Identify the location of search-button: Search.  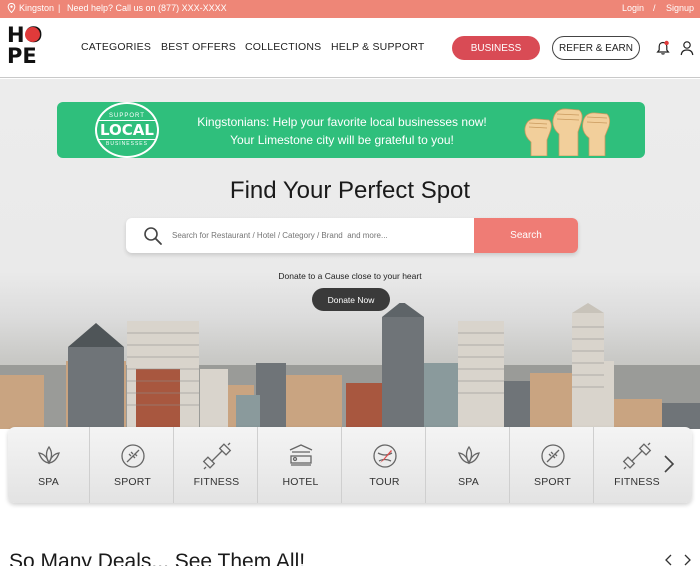
(526, 235).